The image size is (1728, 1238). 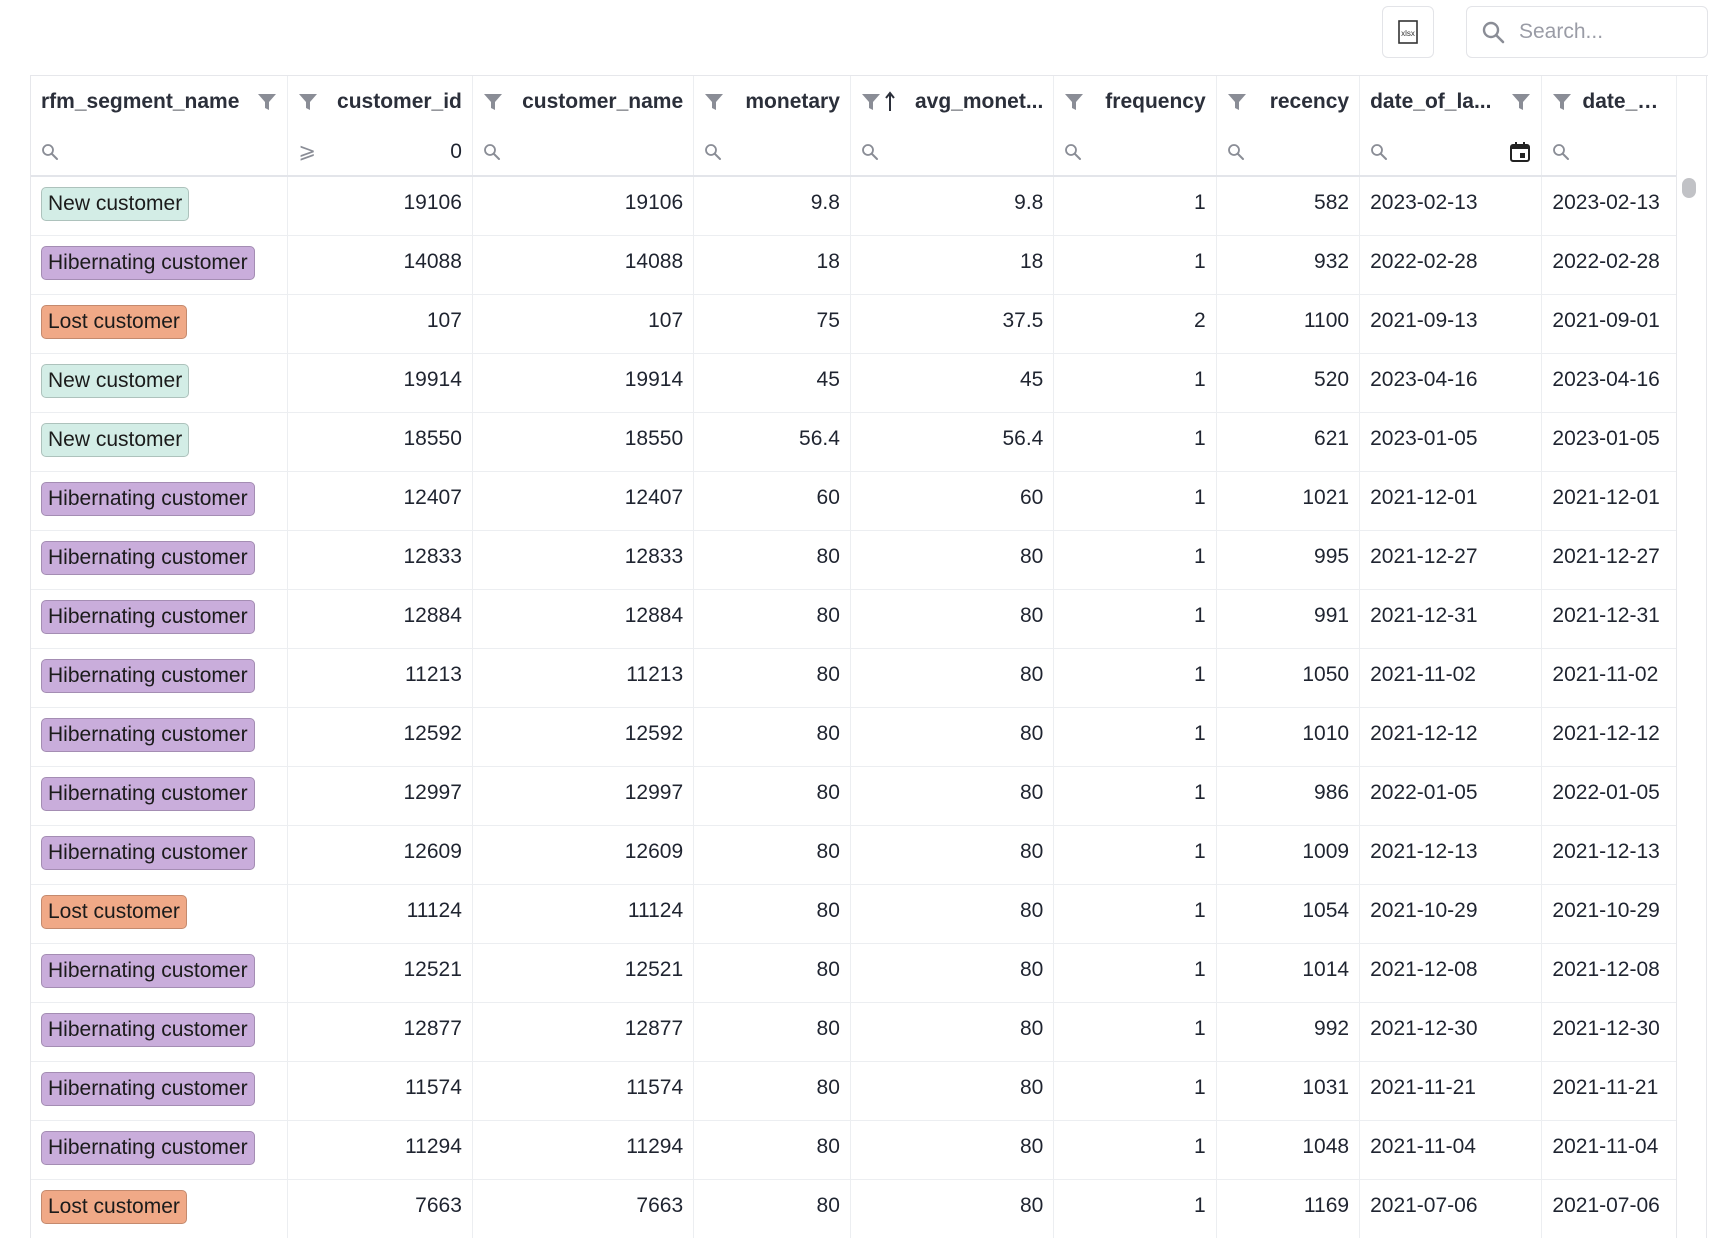 What do you see at coordinates (1520, 152) in the screenshot?
I see `calendar-icon` at bounding box center [1520, 152].